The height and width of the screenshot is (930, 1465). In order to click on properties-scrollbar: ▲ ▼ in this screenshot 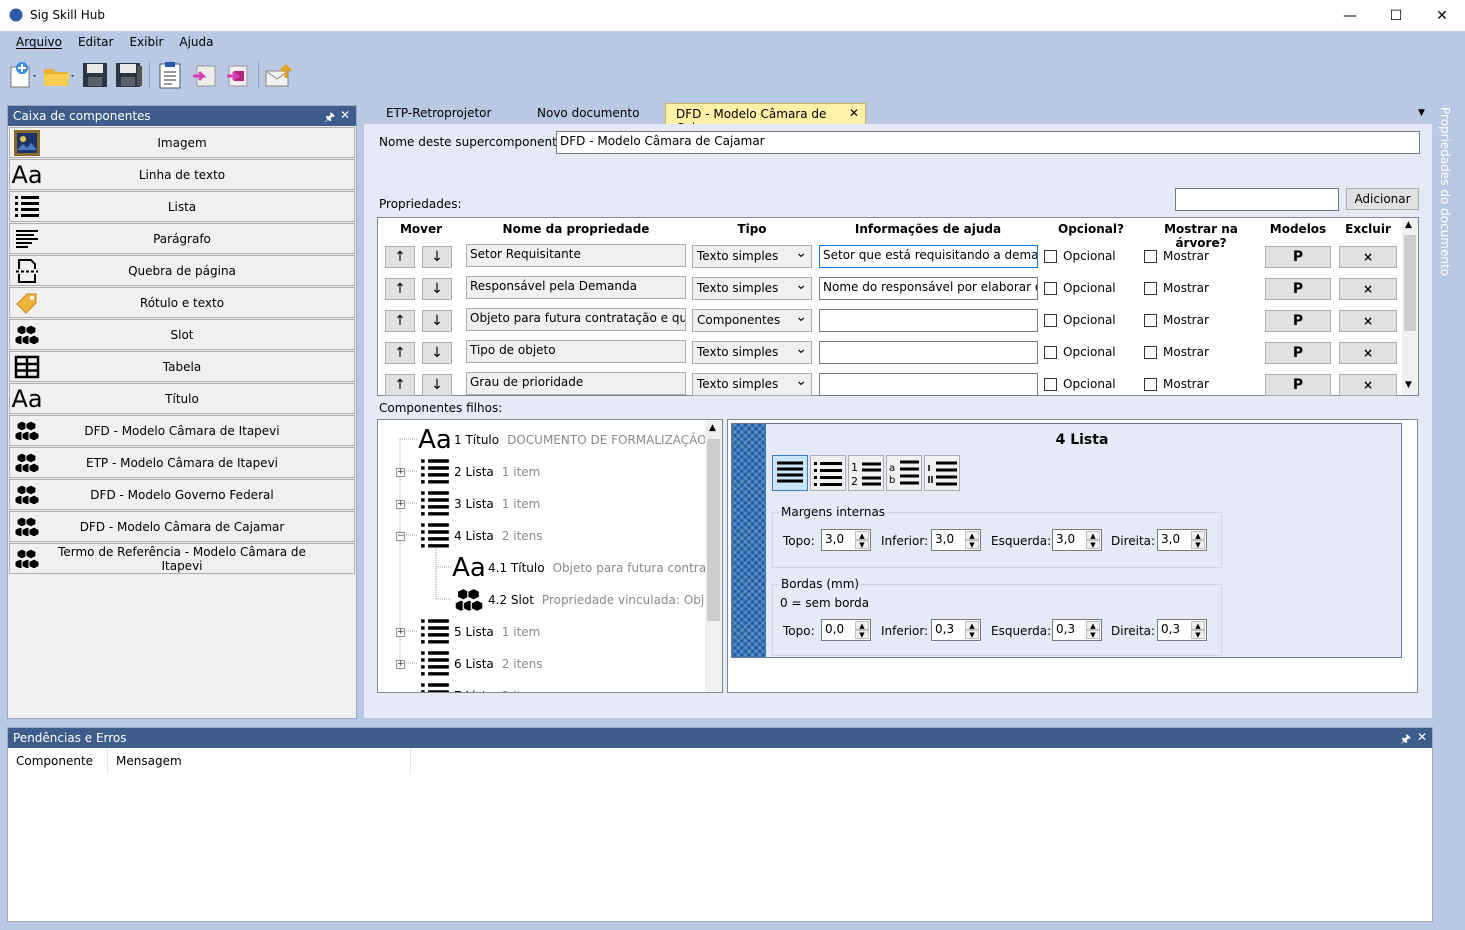, I will do `click(1410, 306)`.